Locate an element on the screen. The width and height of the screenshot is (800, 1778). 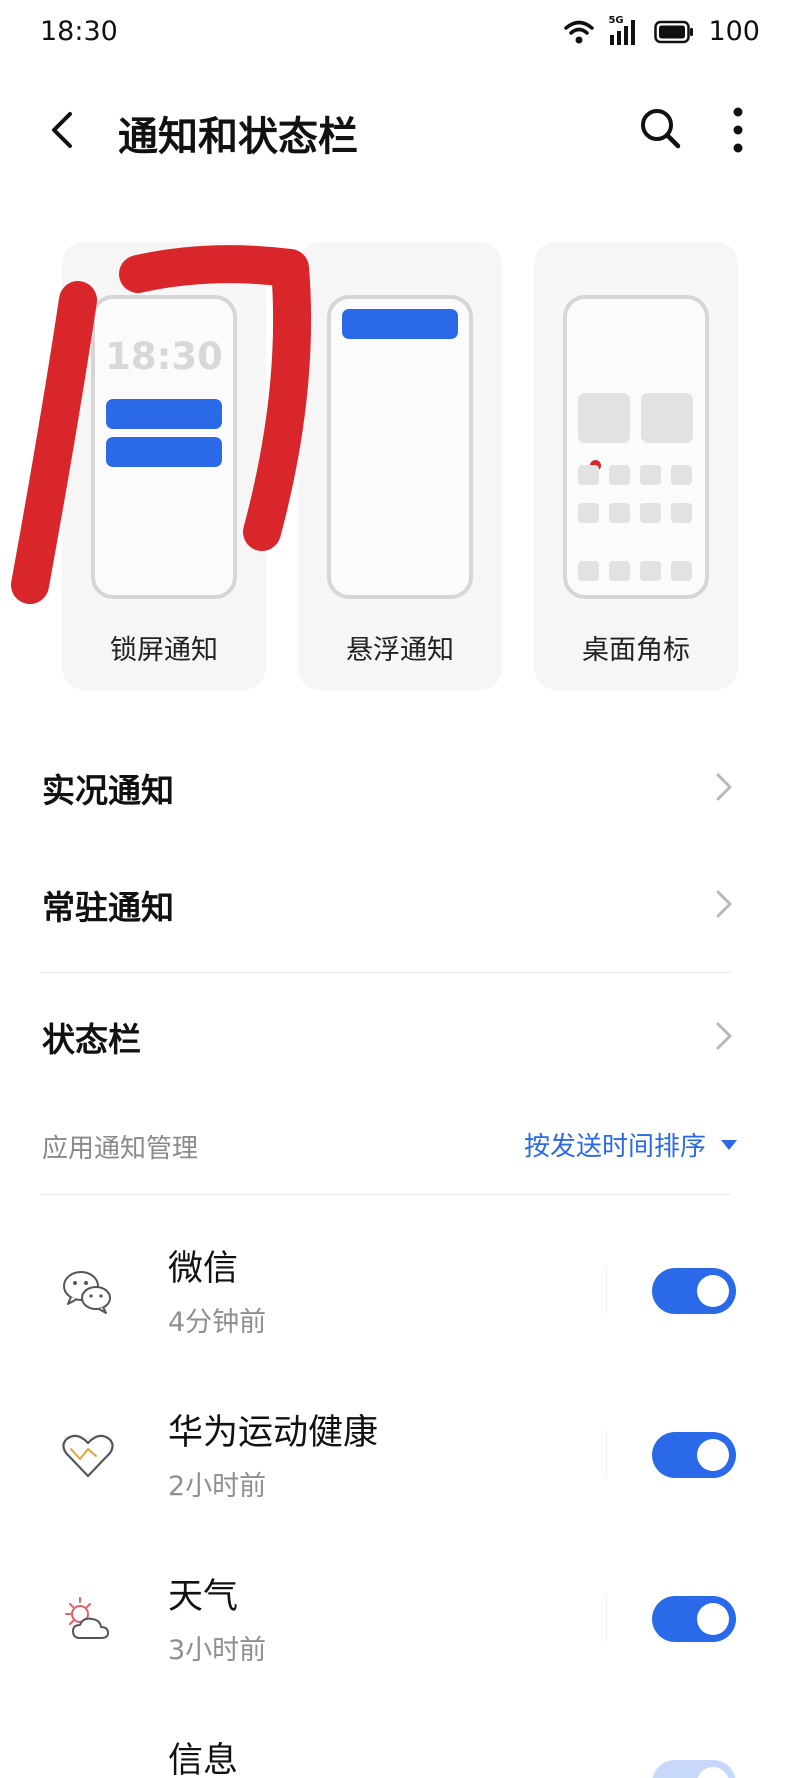
app-name: 信息 is located at coordinates (203, 1759).